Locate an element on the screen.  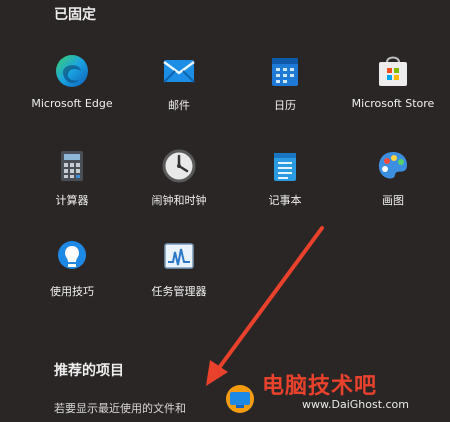
app-label: 画图 is located at coordinates (393, 200).